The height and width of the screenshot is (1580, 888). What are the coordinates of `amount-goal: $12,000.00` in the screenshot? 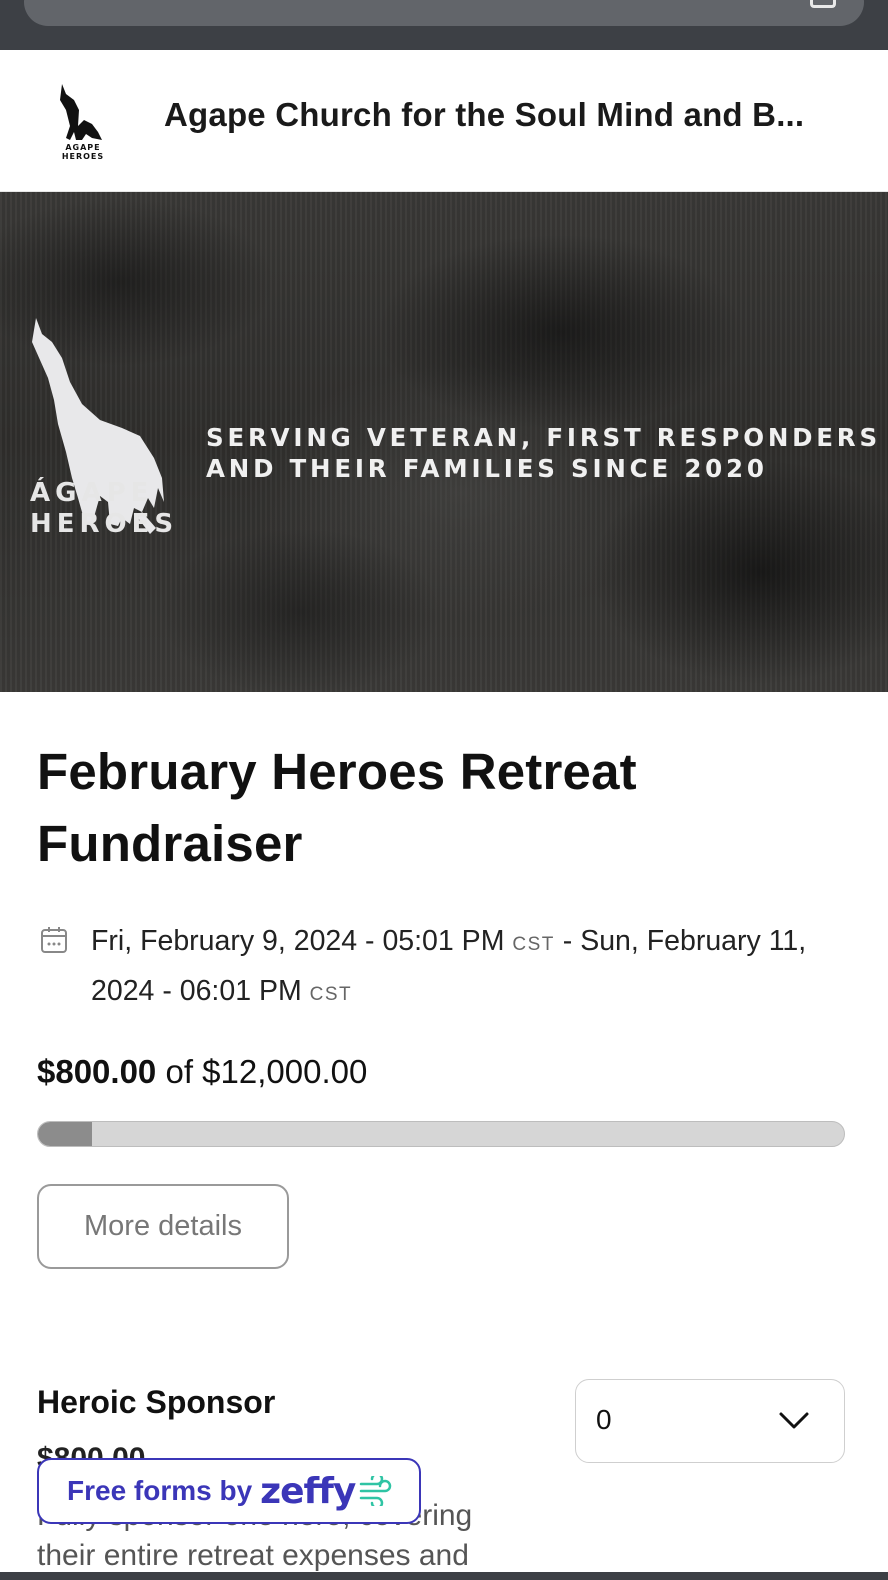 It's located at (285, 1071).